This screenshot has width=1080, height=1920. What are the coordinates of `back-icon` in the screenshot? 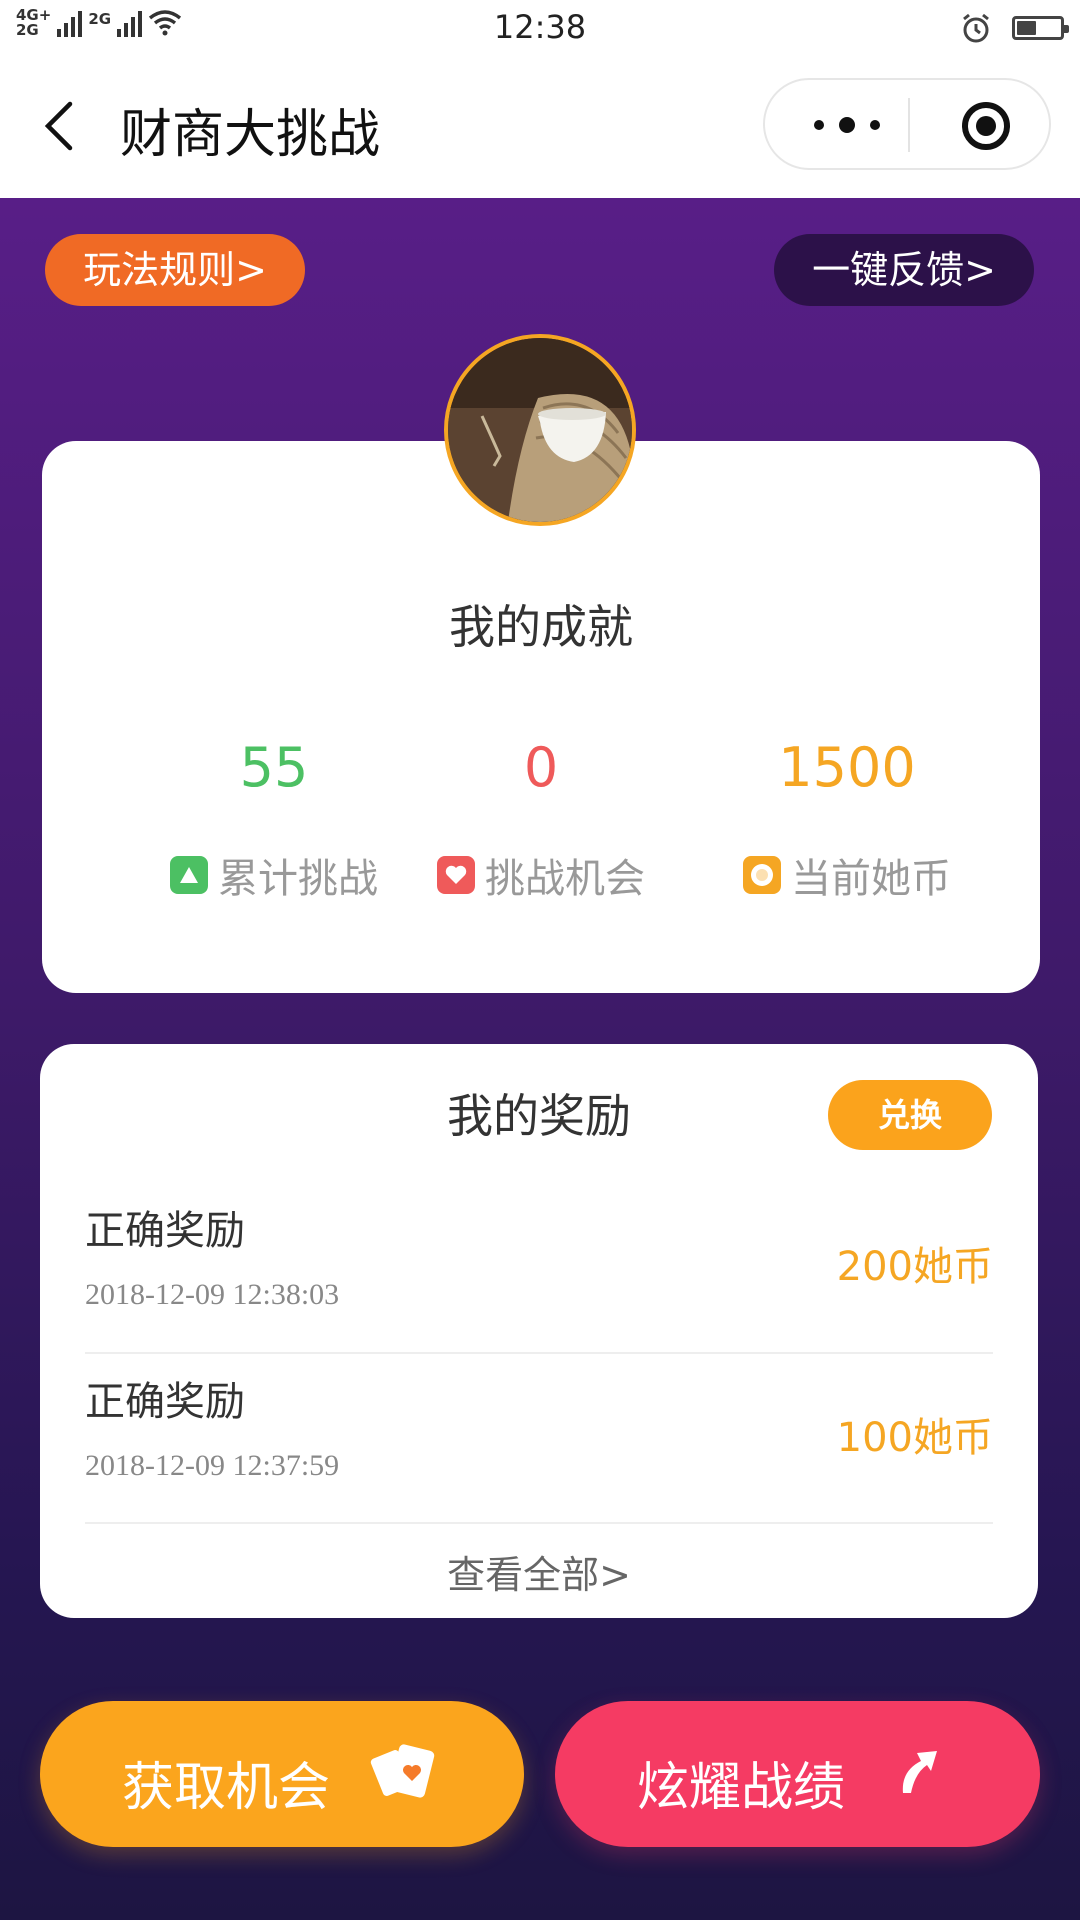 It's located at (60, 126).